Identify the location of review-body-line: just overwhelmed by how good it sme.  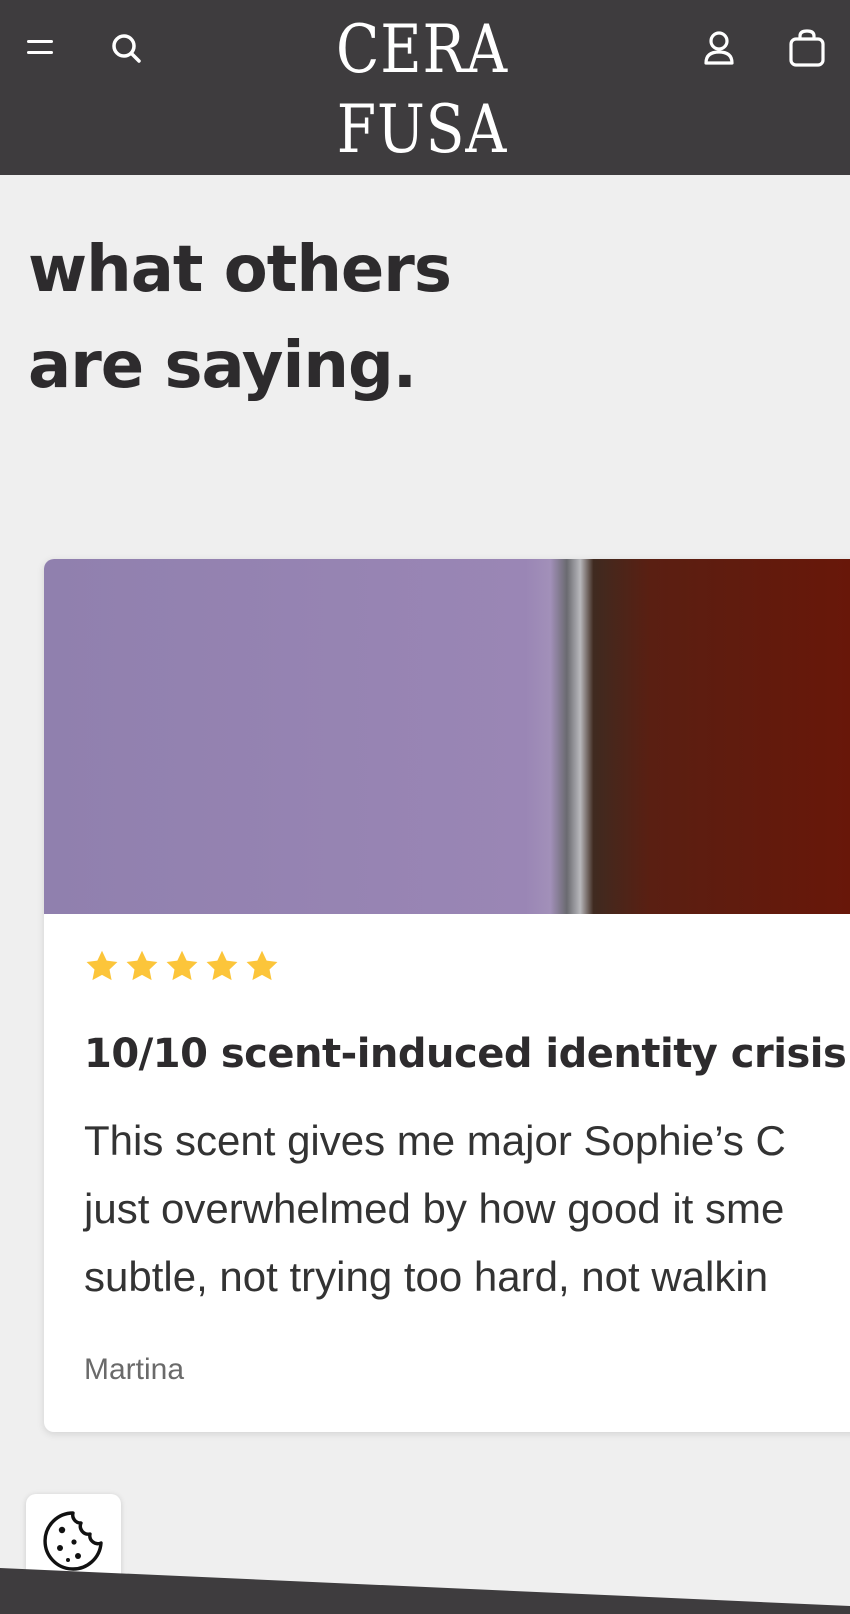
(434, 1208).